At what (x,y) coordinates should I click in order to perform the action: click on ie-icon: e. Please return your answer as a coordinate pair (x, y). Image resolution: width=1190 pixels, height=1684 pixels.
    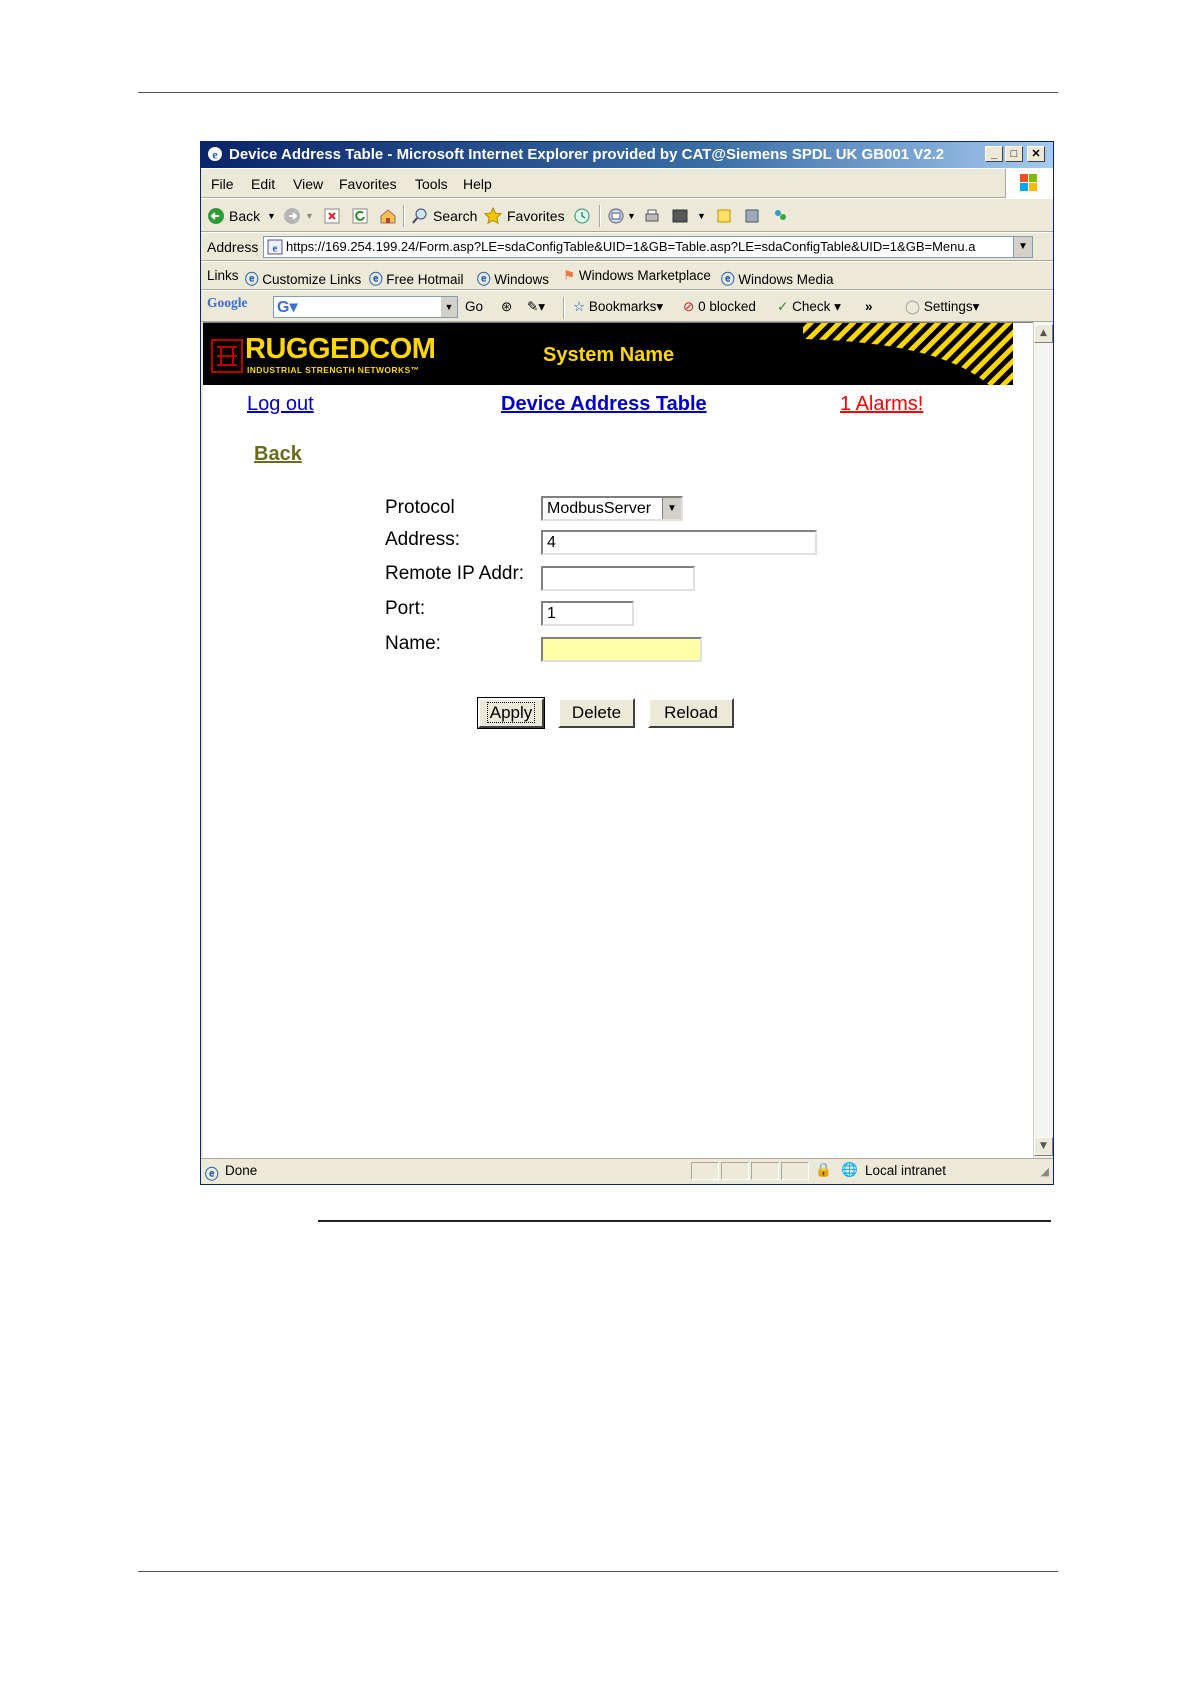
    Looking at the image, I should click on (215, 154).